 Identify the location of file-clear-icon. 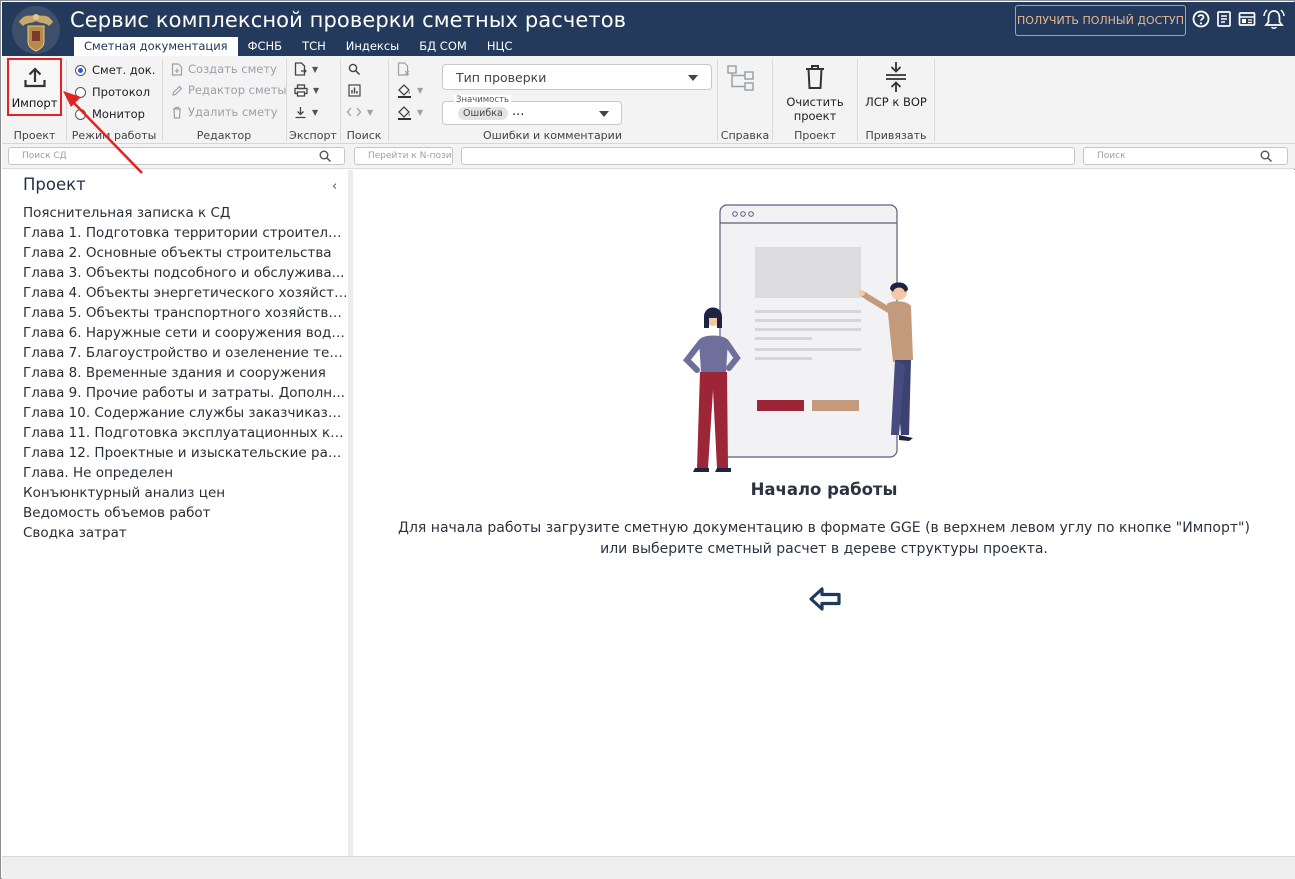
(403, 69).